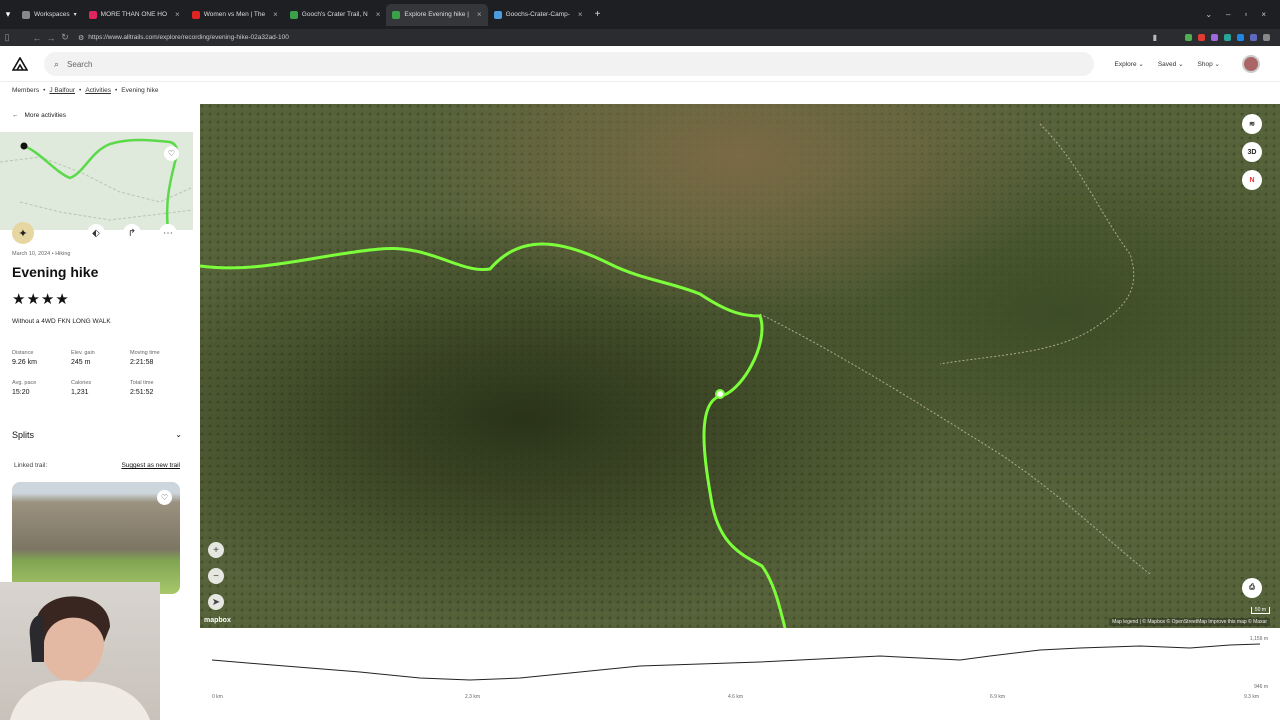 Image resolution: width=1280 pixels, height=720 pixels. I want to click on sidebar-toggle-icon: ▯, so click(7, 37).